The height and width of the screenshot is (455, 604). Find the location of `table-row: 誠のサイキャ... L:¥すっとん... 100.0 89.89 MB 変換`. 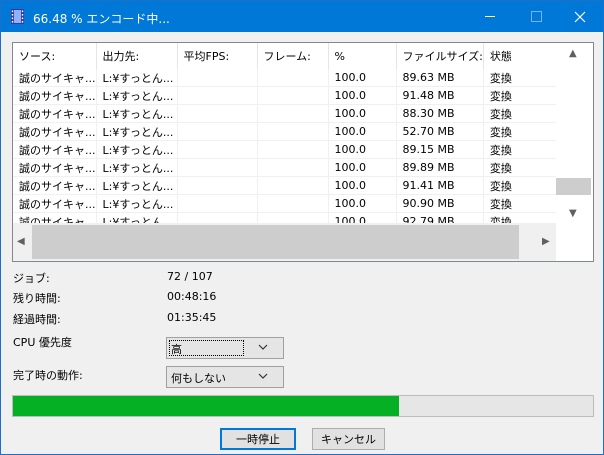

table-row: 誠のサイキャ... L:¥すっとん... 100.0 89.89 MB 変換 is located at coordinates (288, 167).